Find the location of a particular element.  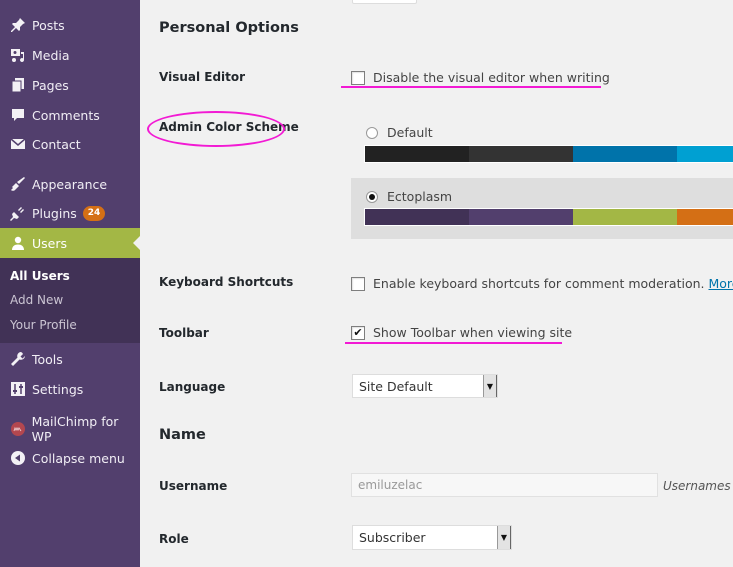

radio-selected-dot is located at coordinates (372, 196).